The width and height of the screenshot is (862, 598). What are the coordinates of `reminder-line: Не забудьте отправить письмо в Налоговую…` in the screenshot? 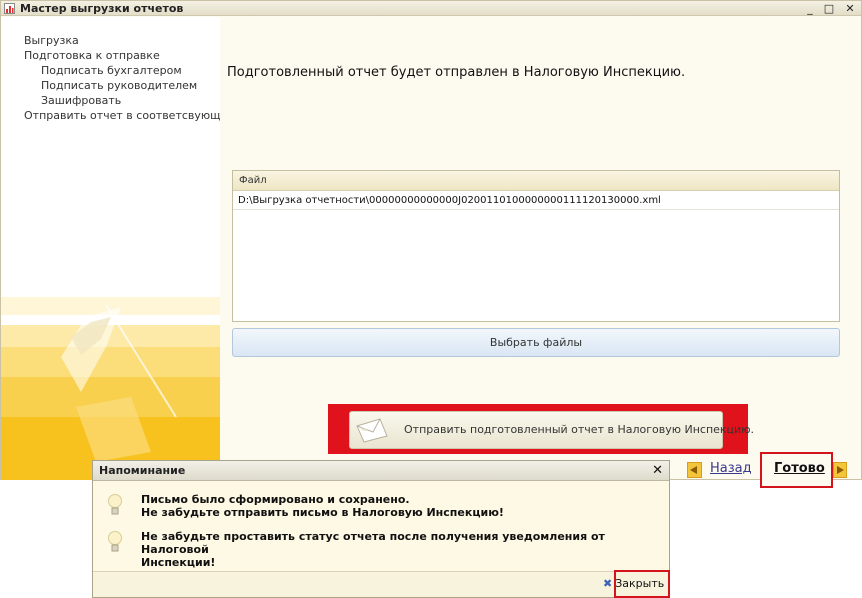 It's located at (322, 512).